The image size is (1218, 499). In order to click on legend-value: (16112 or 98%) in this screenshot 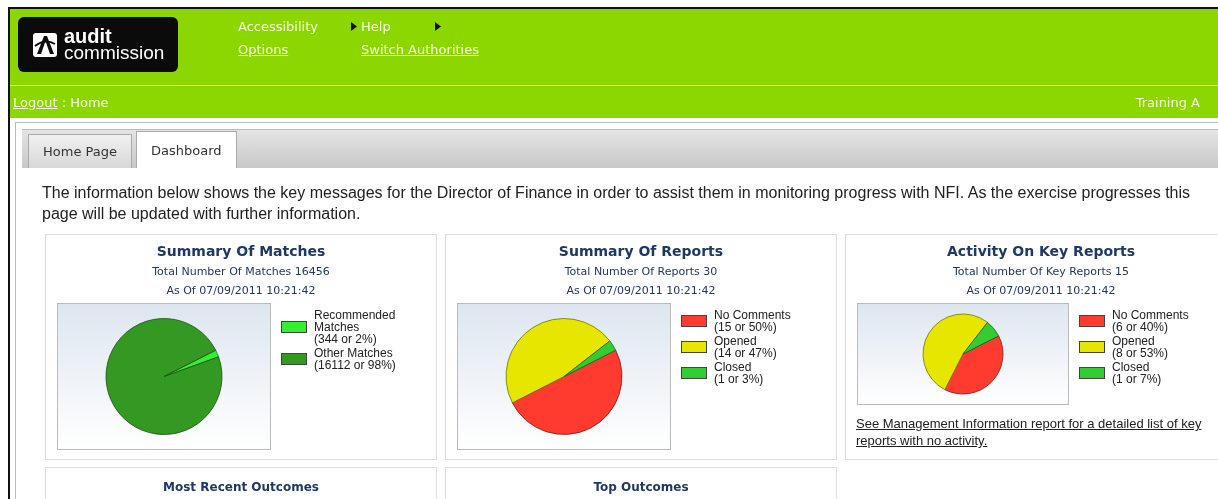, I will do `click(355, 365)`.